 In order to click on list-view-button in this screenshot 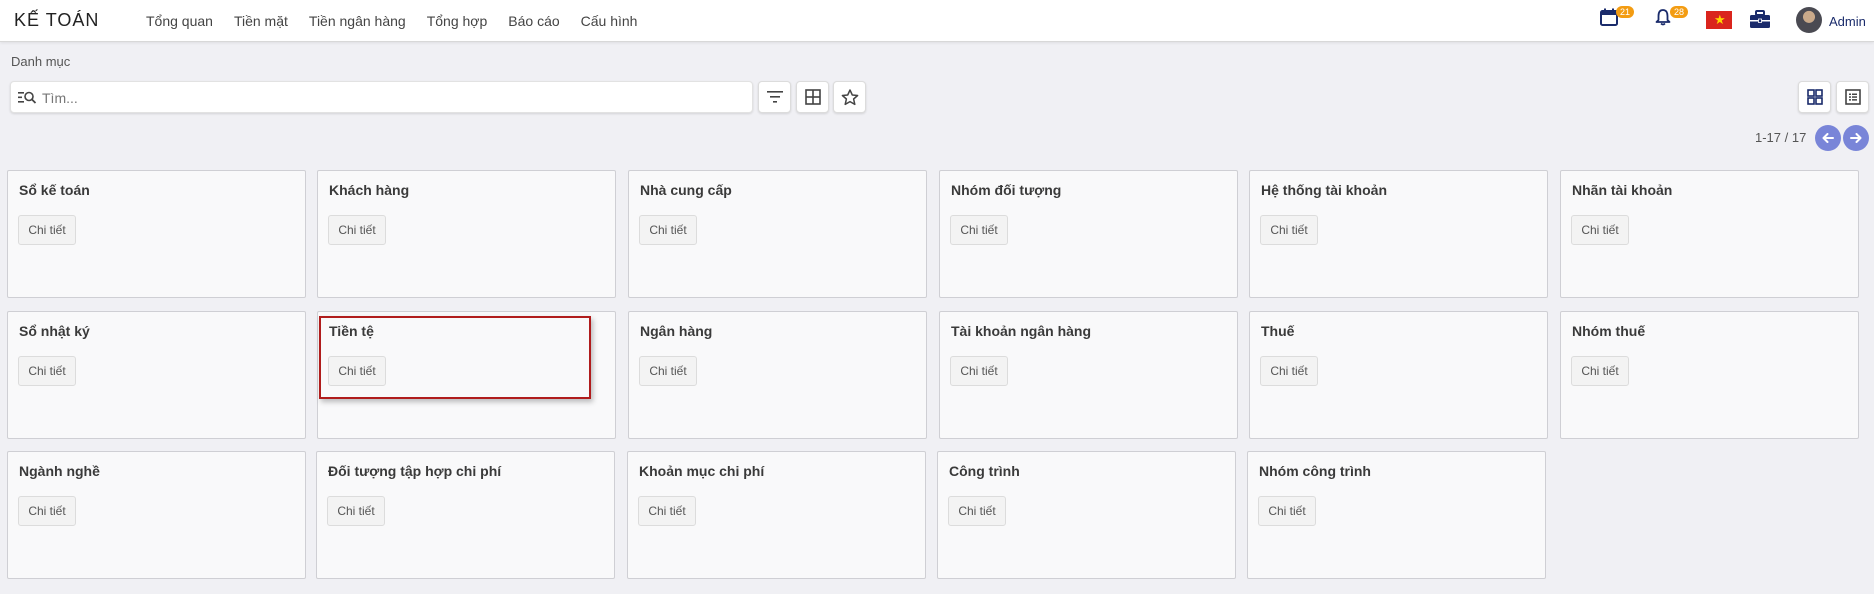, I will do `click(1852, 97)`.